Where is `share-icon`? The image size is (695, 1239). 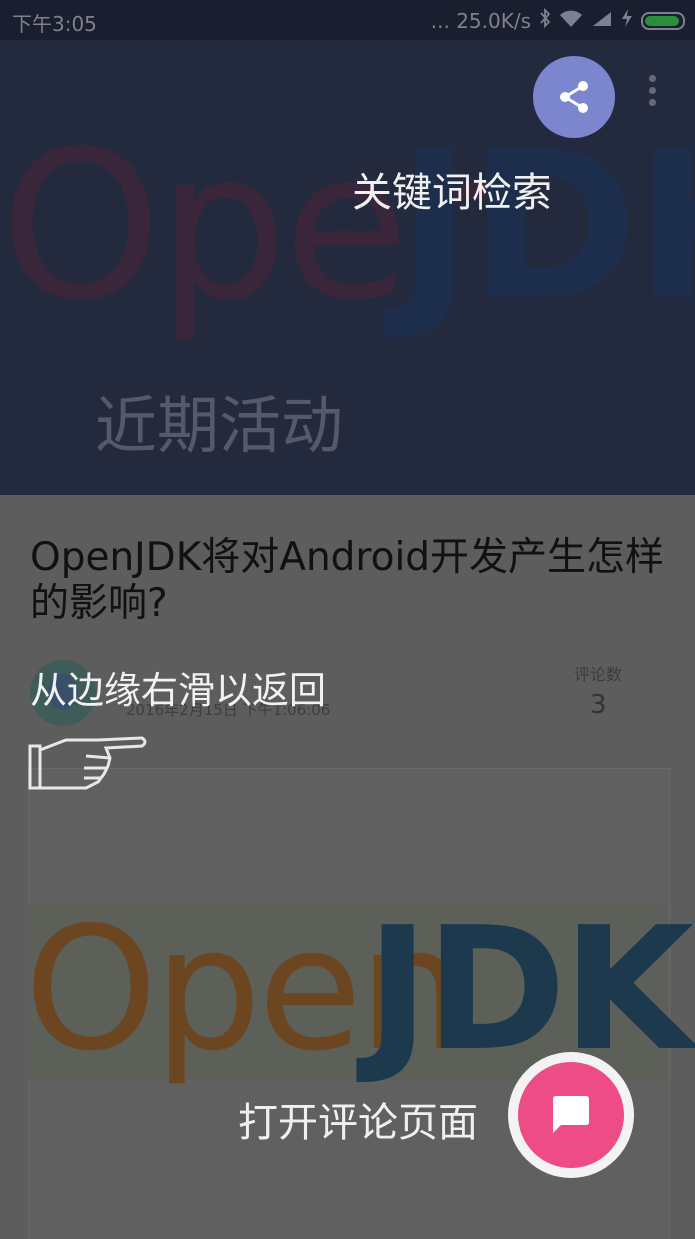 share-icon is located at coordinates (574, 97).